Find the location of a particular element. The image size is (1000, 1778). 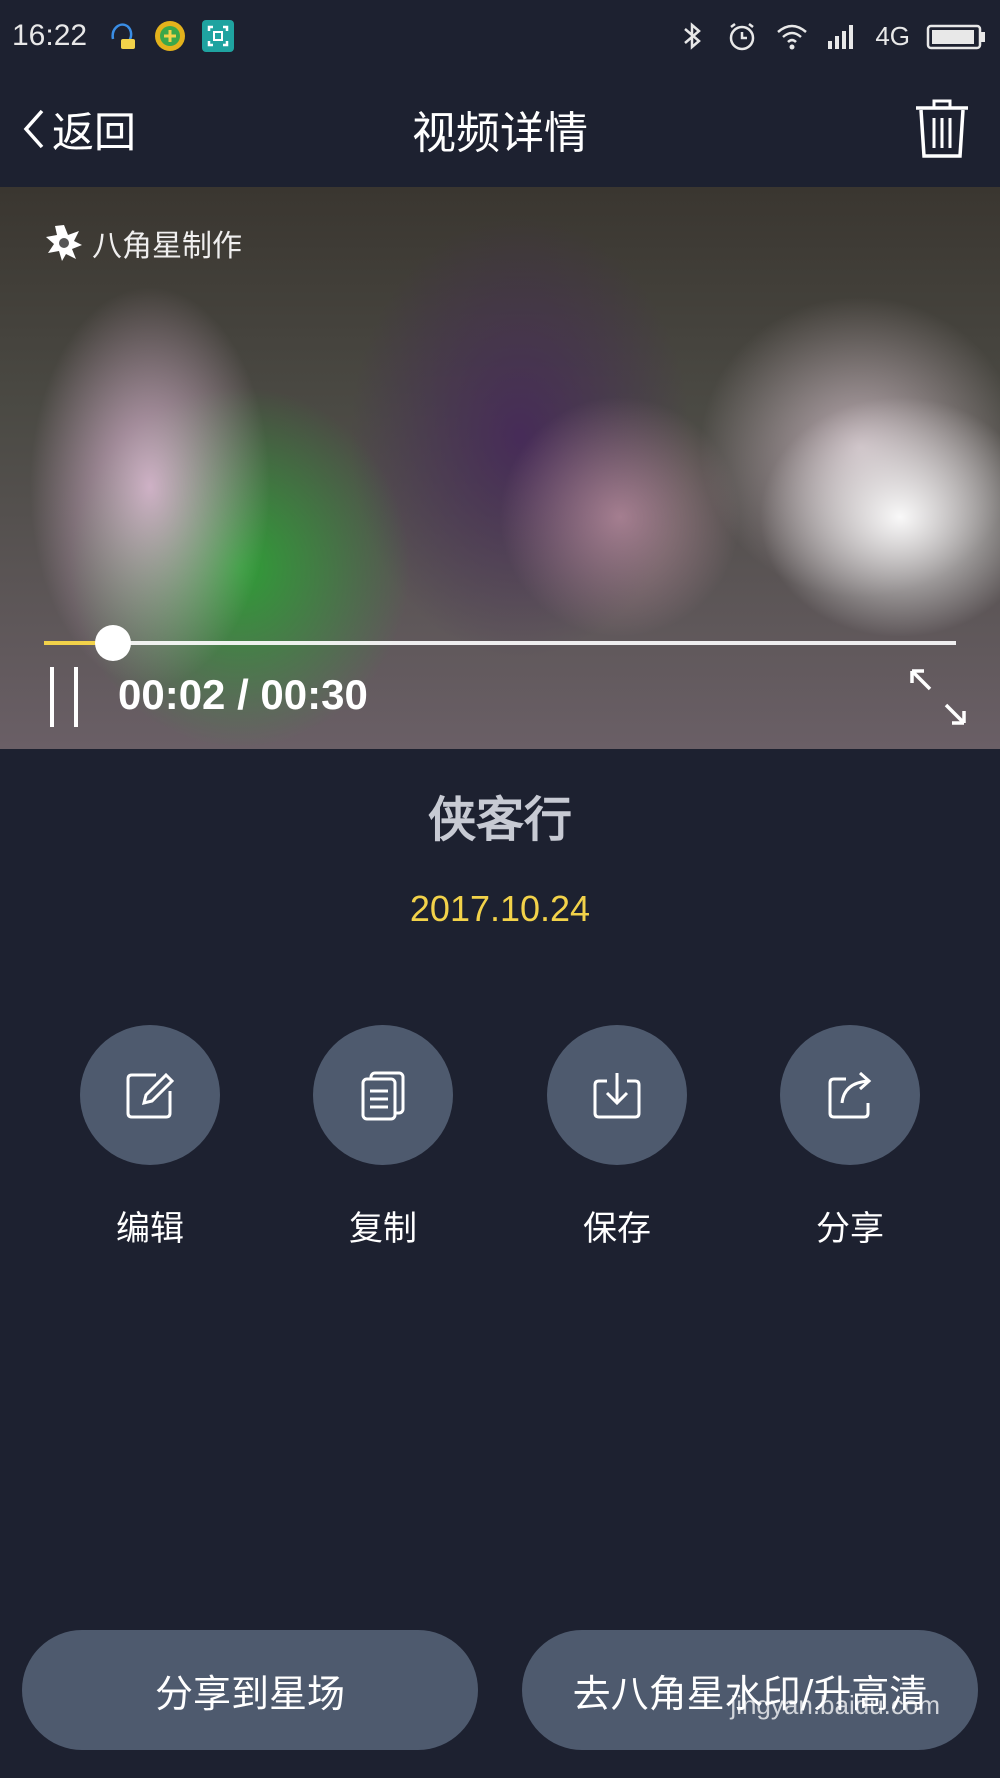

progress-handle is located at coordinates (113, 643).